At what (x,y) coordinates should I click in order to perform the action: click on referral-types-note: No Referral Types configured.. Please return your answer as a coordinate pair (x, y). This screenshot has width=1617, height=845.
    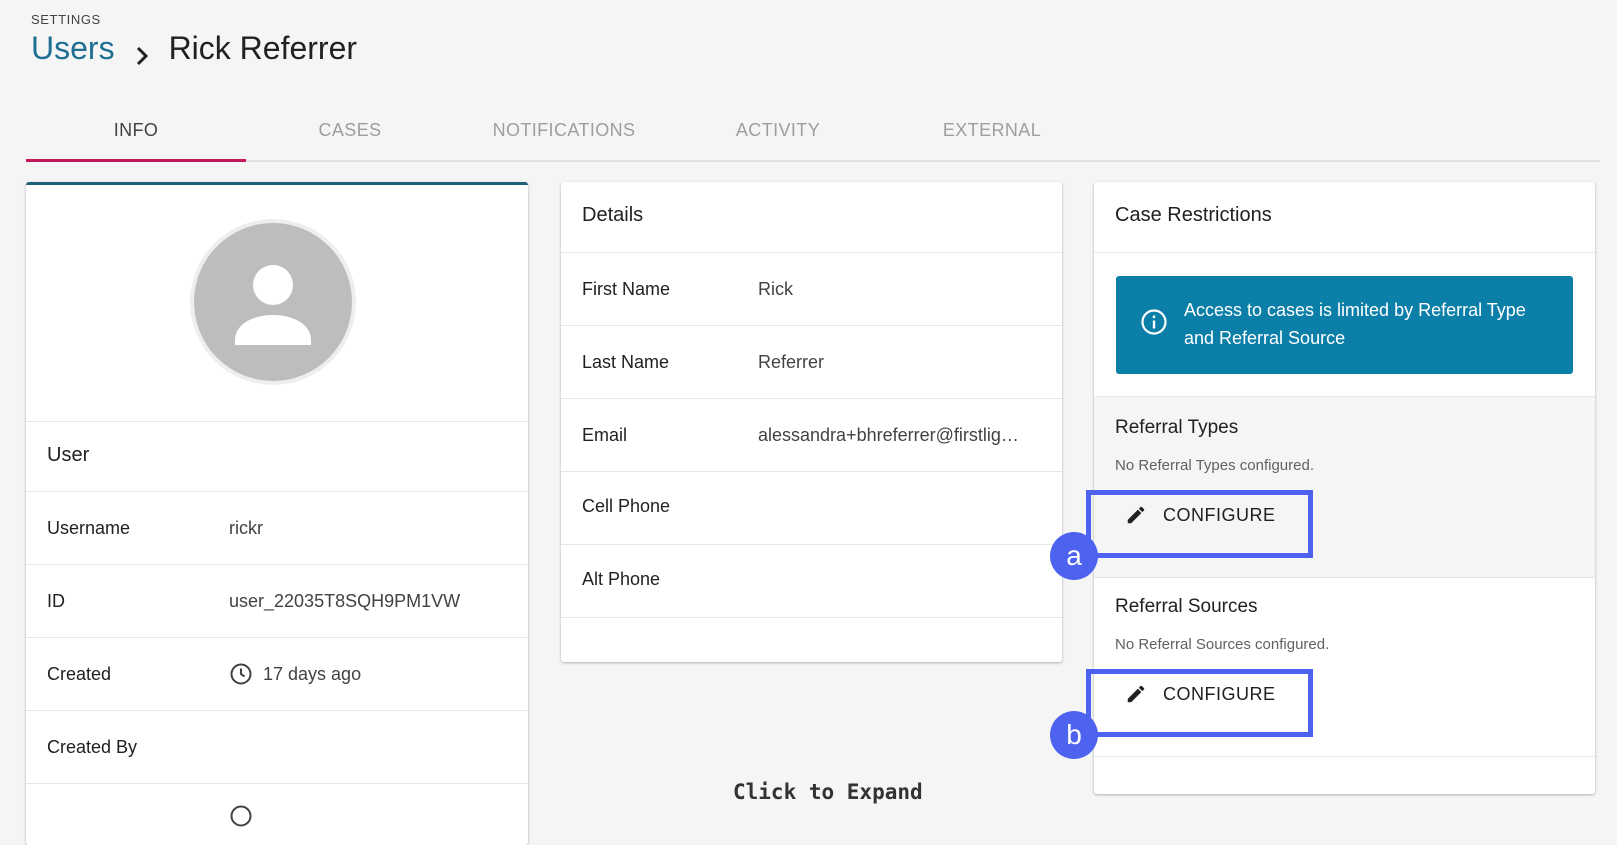
    Looking at the image, I should click on (1214, 465).